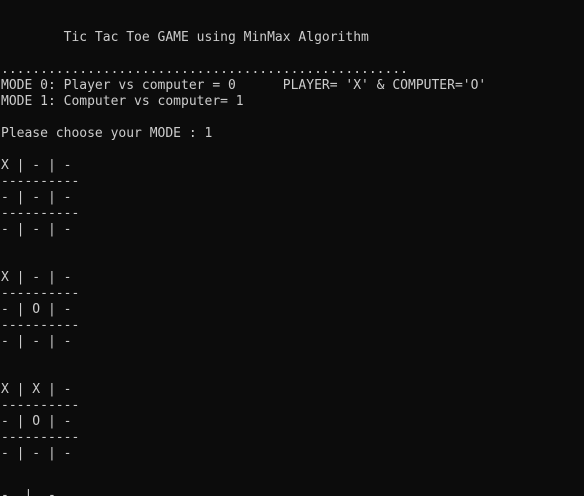 The height and width of the screenshot is (496, 584). I want to click on partial-board-row: - | -, so click(28, 492).